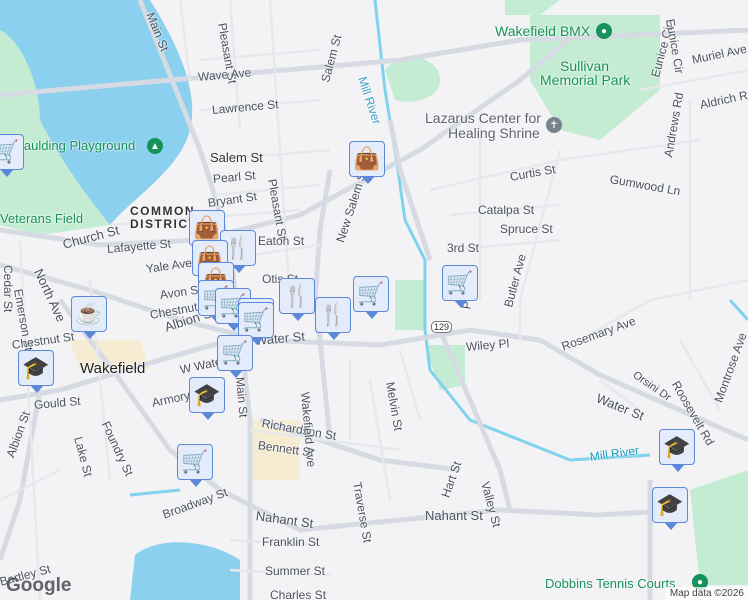 The height and width of the screenshot is (600, 748). I want to click on park-label: Dobbins Tennis Courts, so click(610, 583).